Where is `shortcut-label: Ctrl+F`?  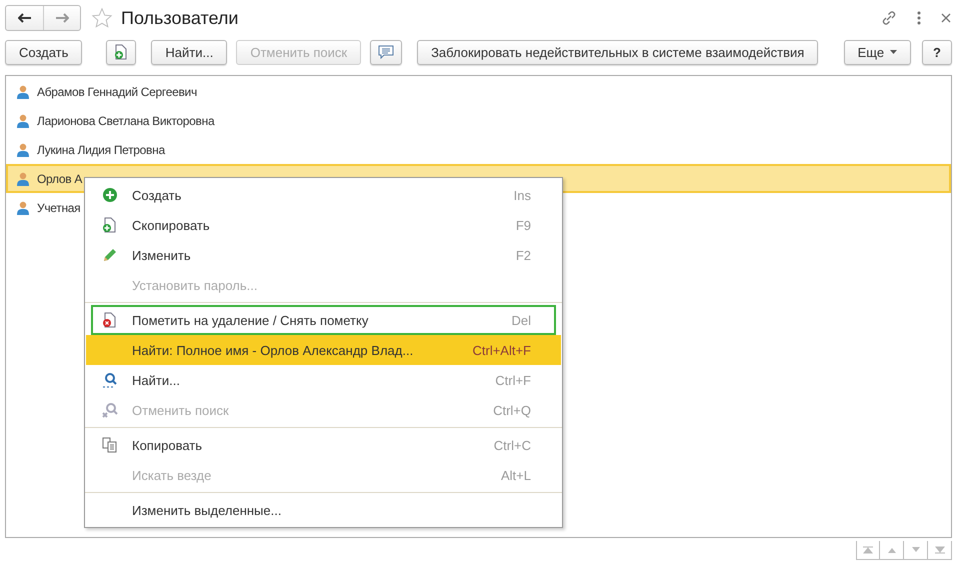 shortcut-label: Ctrl+F is located at coordinates (513, 380).